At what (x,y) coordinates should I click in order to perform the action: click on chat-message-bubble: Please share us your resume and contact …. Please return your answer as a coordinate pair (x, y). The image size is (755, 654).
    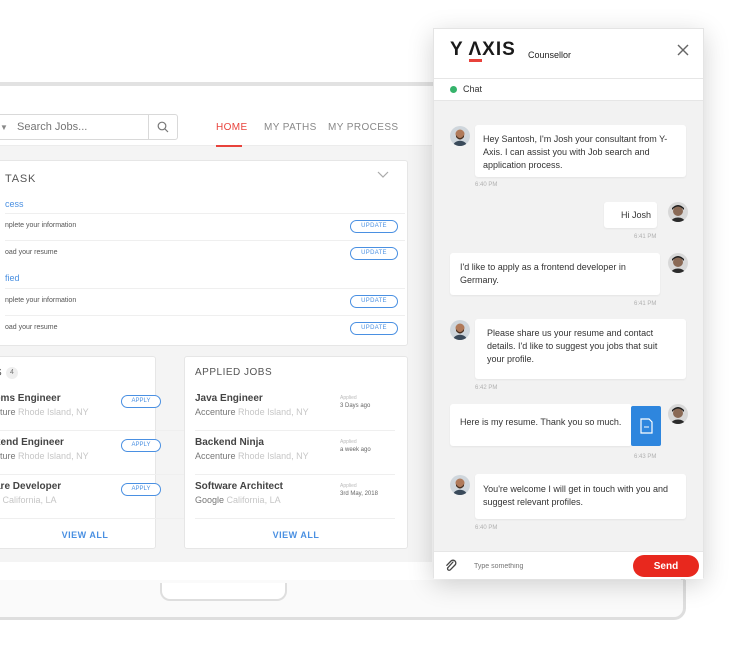
    Looking at the image, I should click on (580, 349).